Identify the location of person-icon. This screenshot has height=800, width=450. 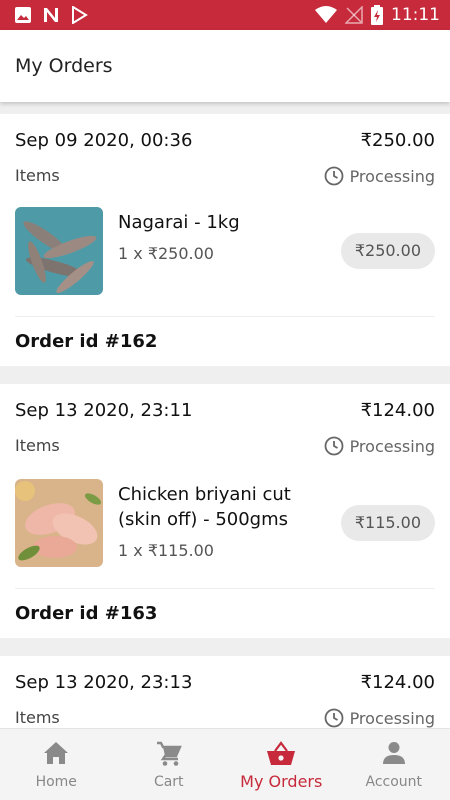
(393, 753).